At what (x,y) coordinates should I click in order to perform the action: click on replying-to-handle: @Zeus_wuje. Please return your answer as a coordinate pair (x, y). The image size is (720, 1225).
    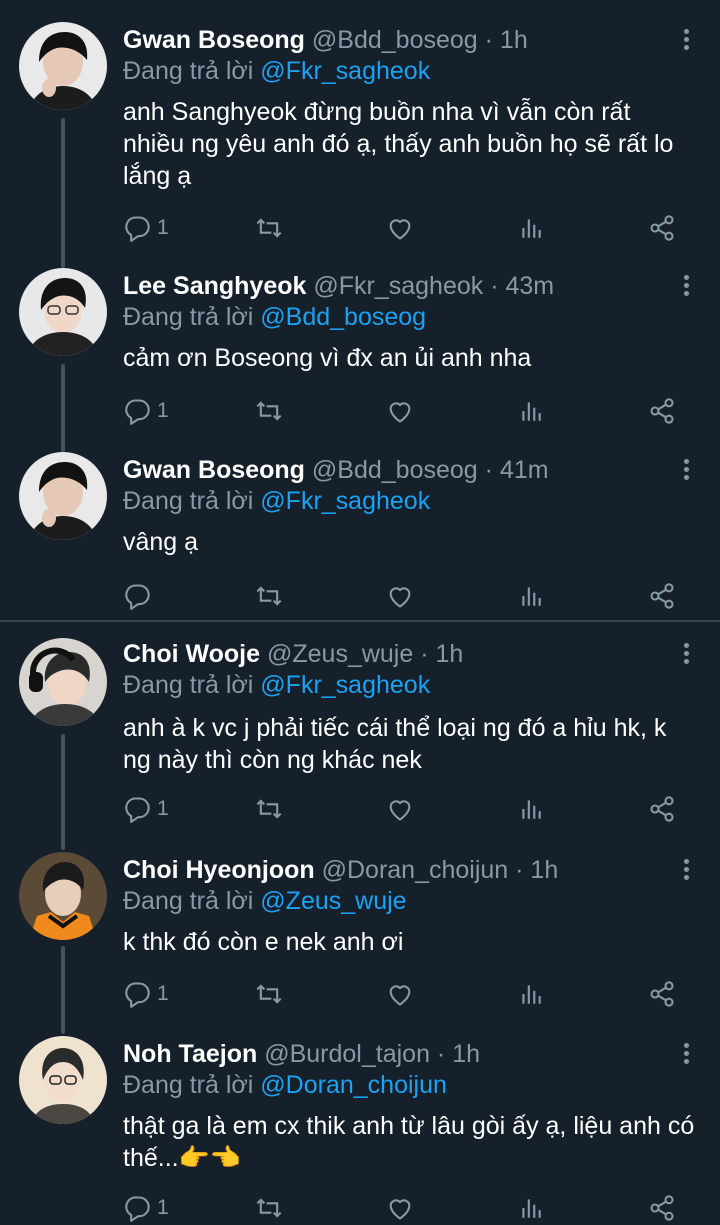
    Looking at the image, I should click on (333, 901).